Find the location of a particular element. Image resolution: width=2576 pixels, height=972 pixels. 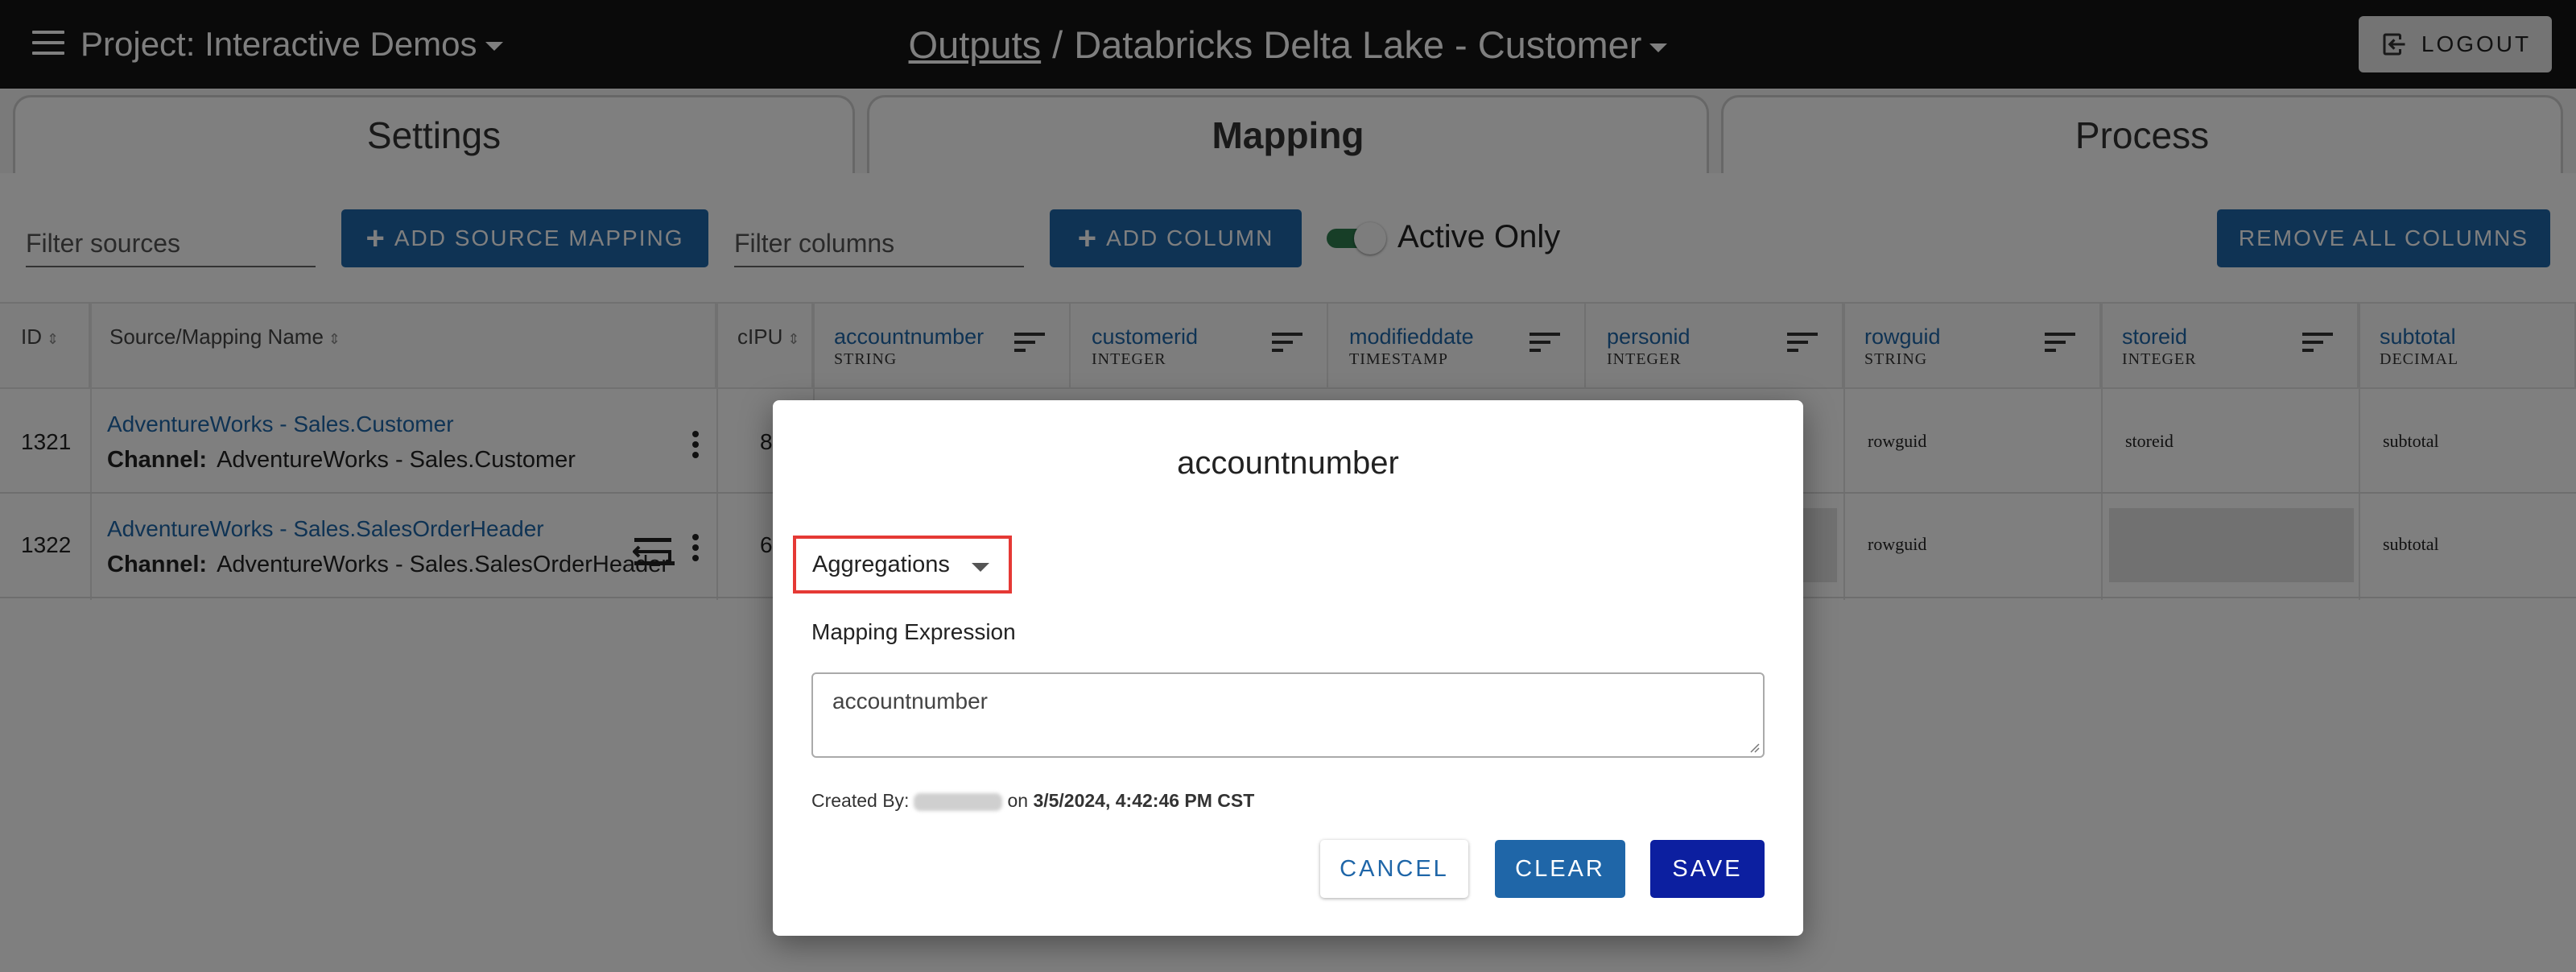

resize-handle-icon is located at coordinates (1753, 746).